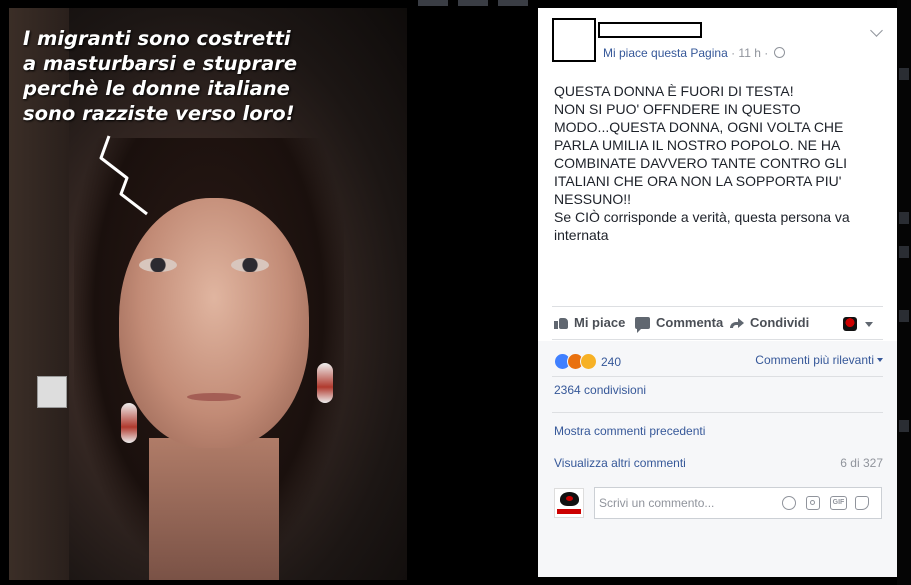 The image size is (911, 585). What do you see at coordinates (861, 463) in the screenshot?
I see `comment-counter: 6 di 327` at bounding box center [861, 463].